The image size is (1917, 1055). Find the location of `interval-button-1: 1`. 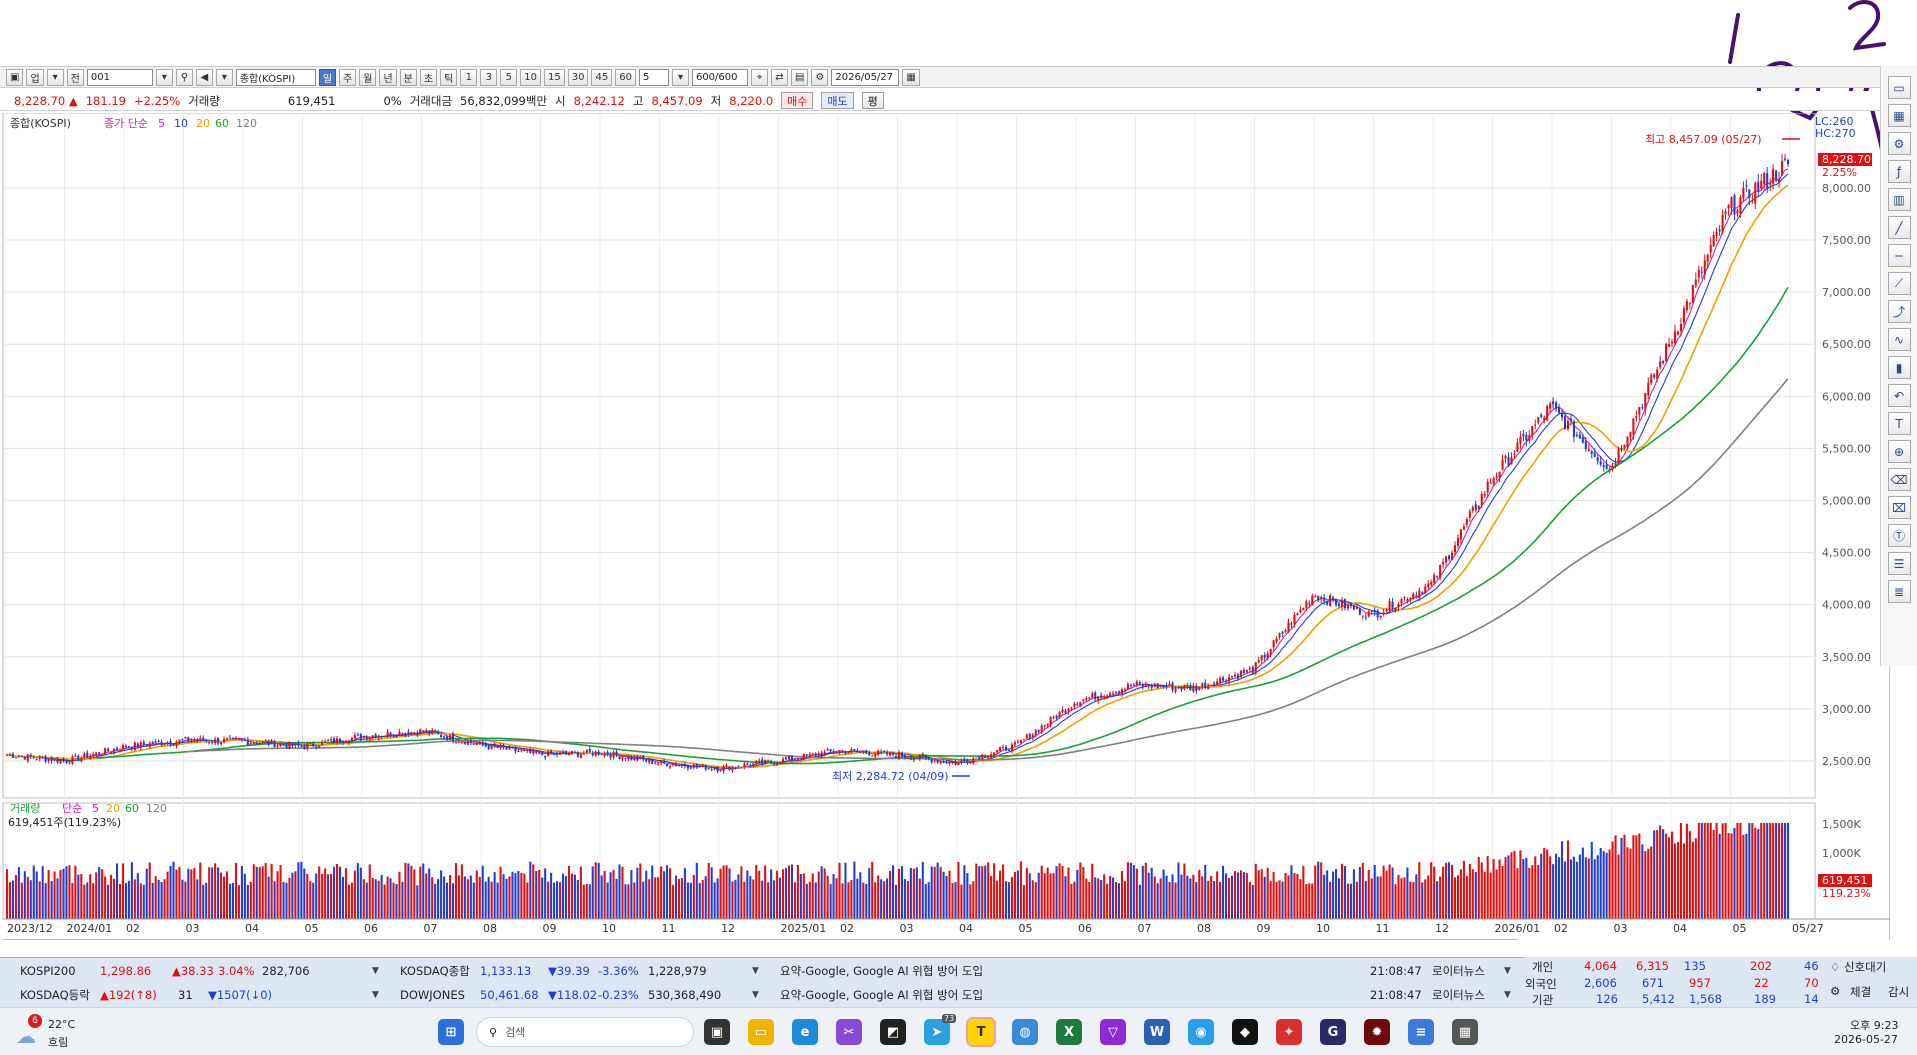

interval-button-1: 1 is located at coordinates (469, 77).